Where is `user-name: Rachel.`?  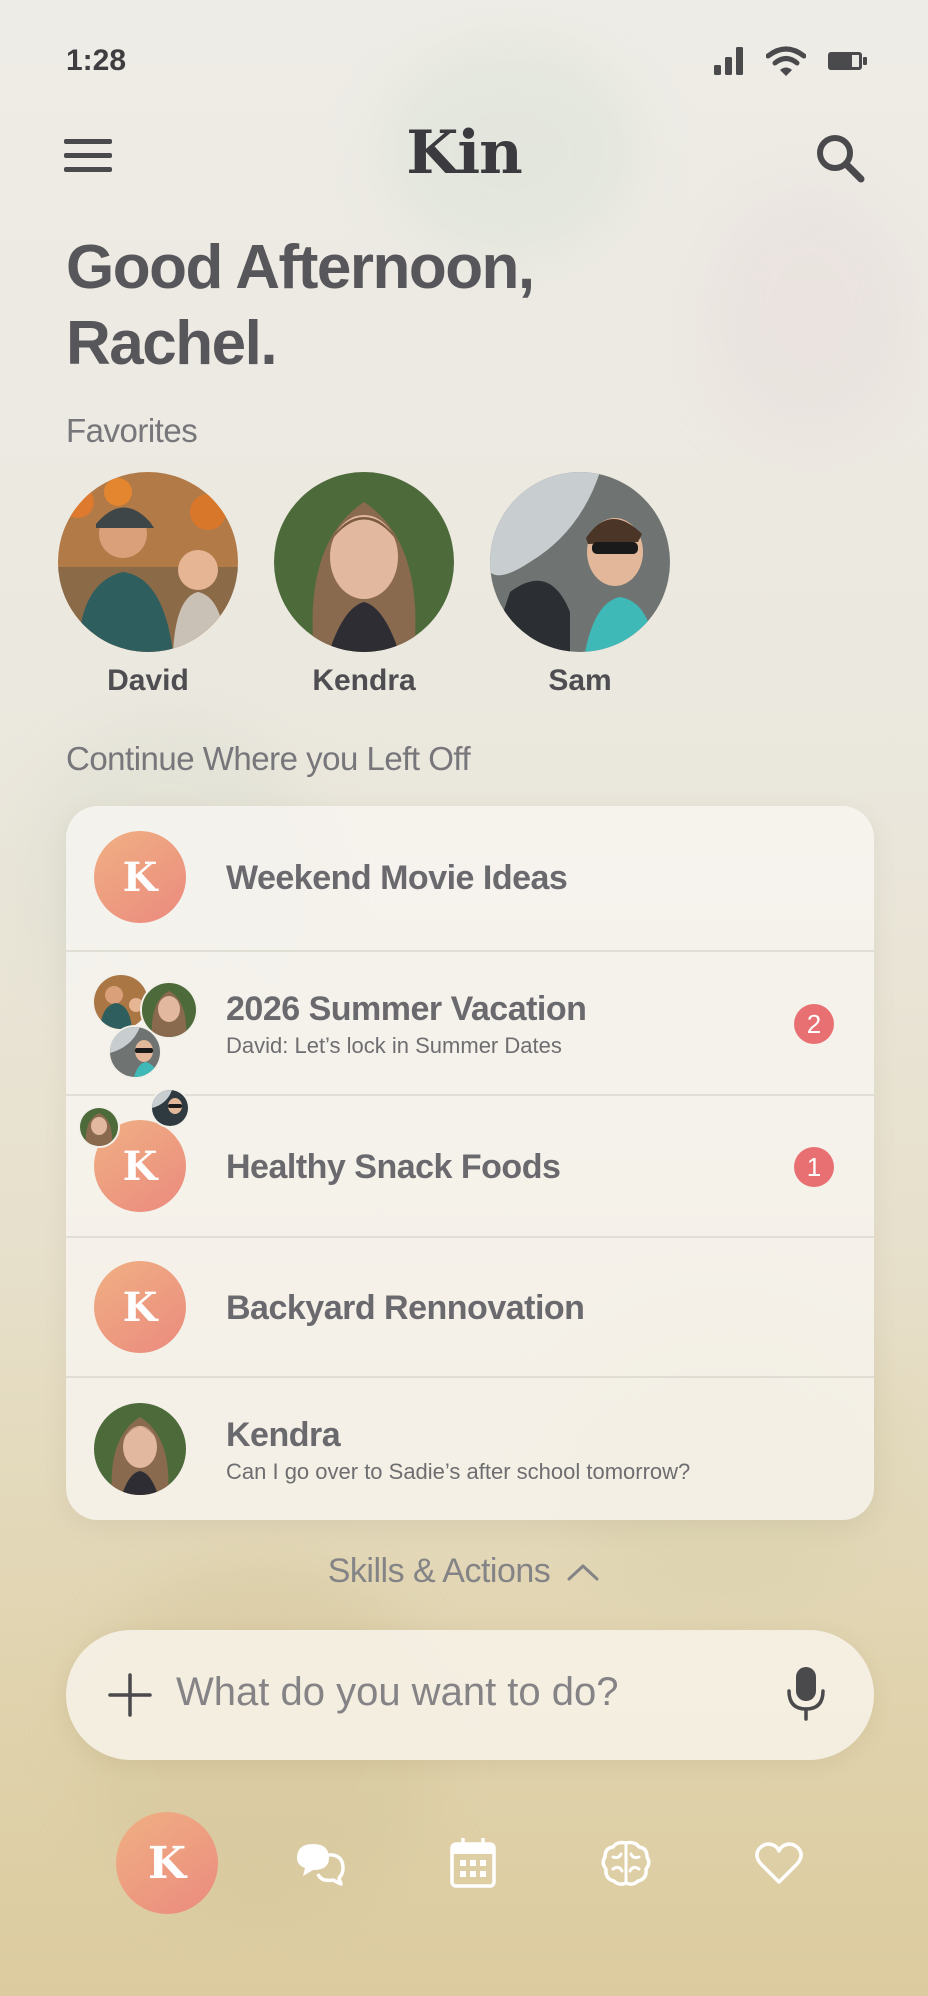 user-name: Rachel. is located at coordinates (172, 343).